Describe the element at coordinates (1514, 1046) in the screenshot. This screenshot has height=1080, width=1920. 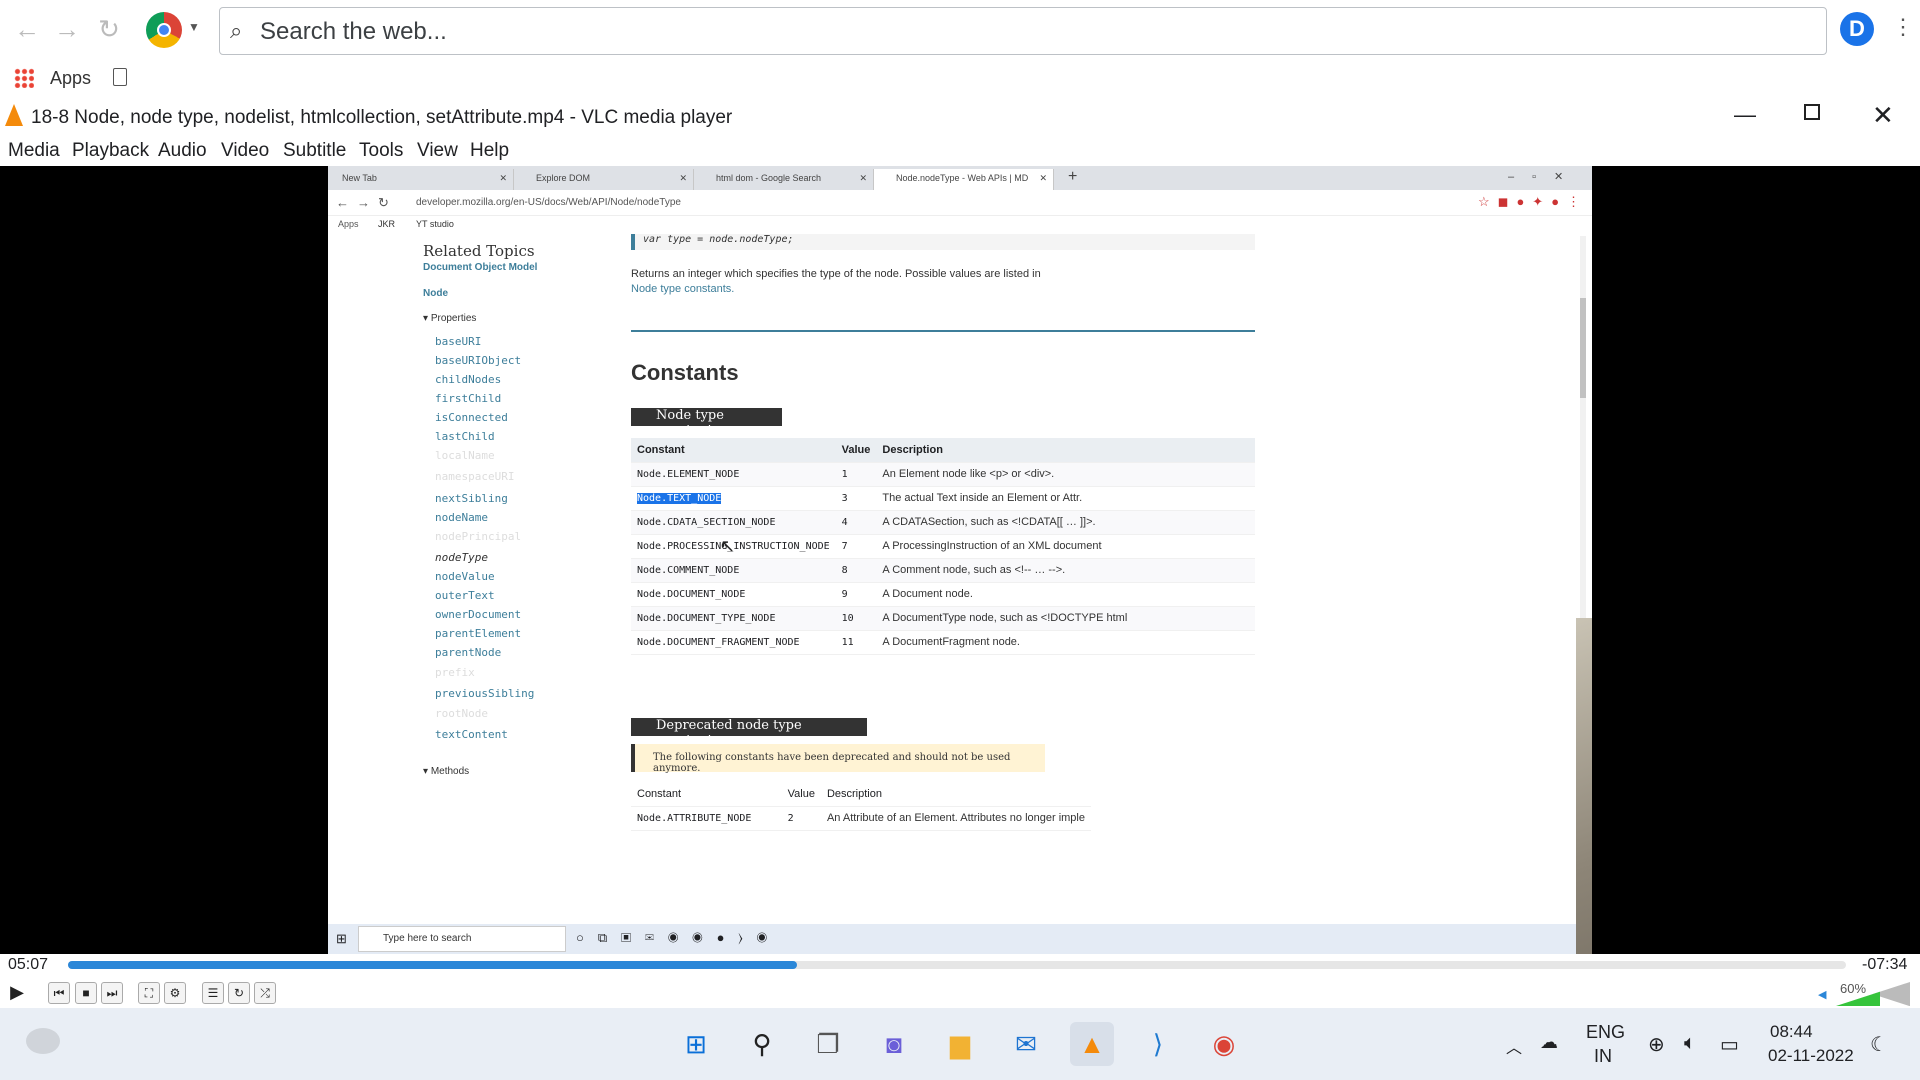
I see `chevron-up-icon: ︿` at that location.